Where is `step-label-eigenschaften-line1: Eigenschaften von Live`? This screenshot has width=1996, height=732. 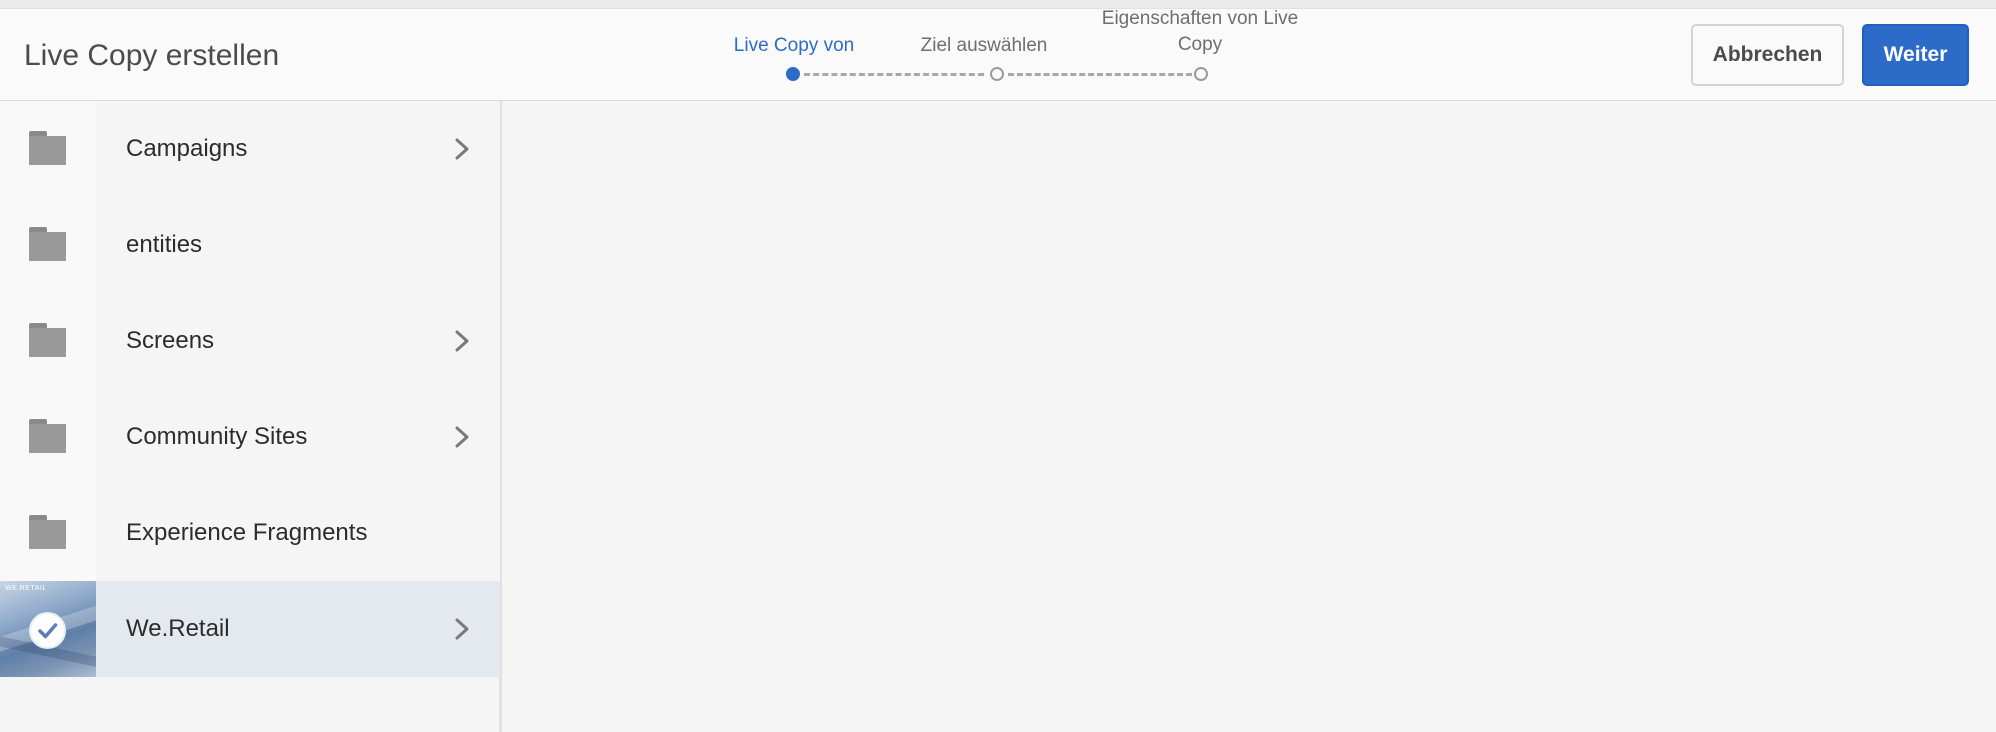
step-label-eigenschaften-line1: Eigenschaften von Live is located at coordinates (1200, 18).